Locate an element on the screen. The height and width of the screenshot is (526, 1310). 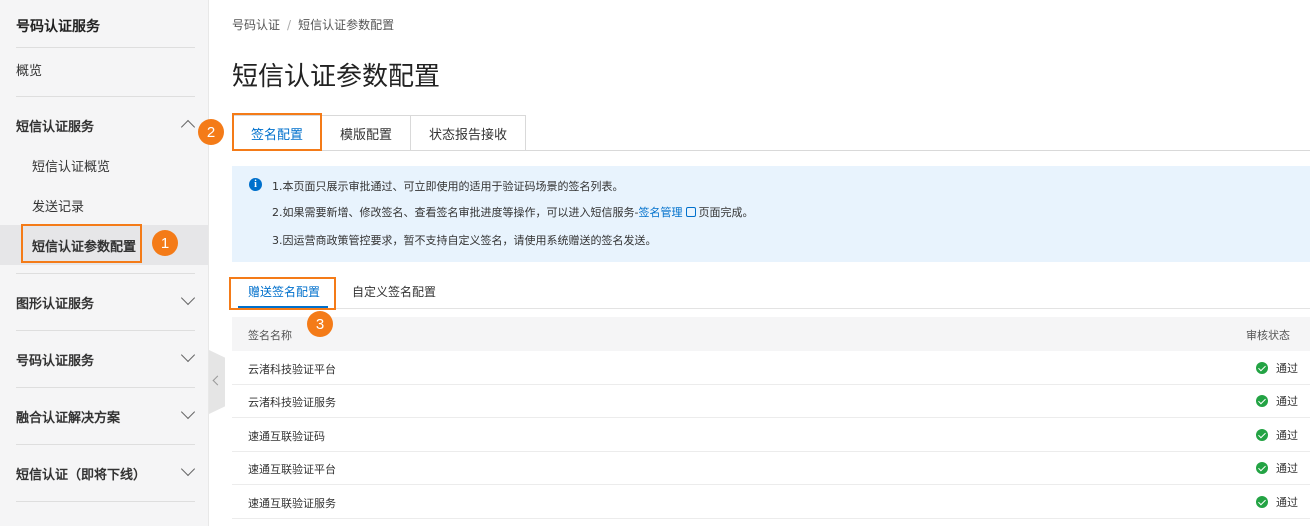
sidebar-group-sms-legacy: 短信认证（即将下线） is located at coordinates (104, 473).